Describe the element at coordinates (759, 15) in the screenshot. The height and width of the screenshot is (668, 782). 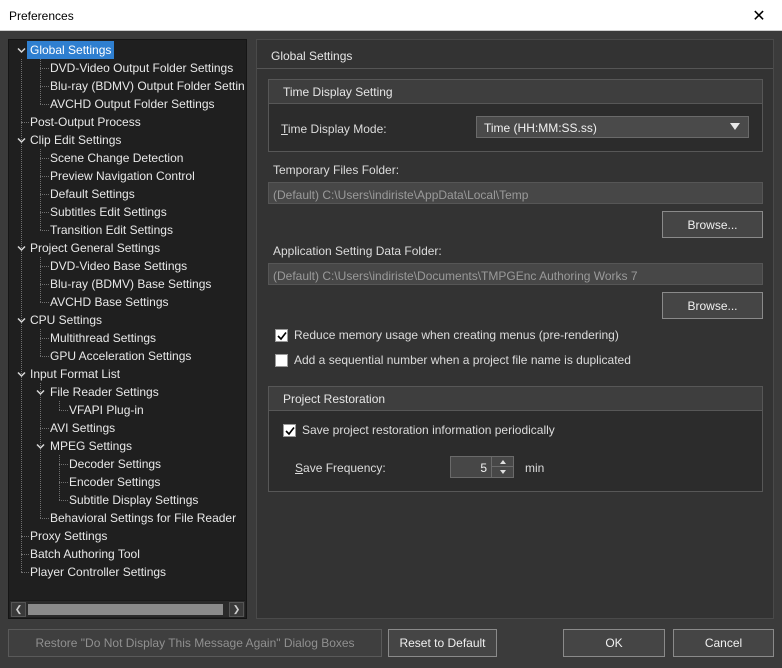
I see `close-icon: ✕` at that location.